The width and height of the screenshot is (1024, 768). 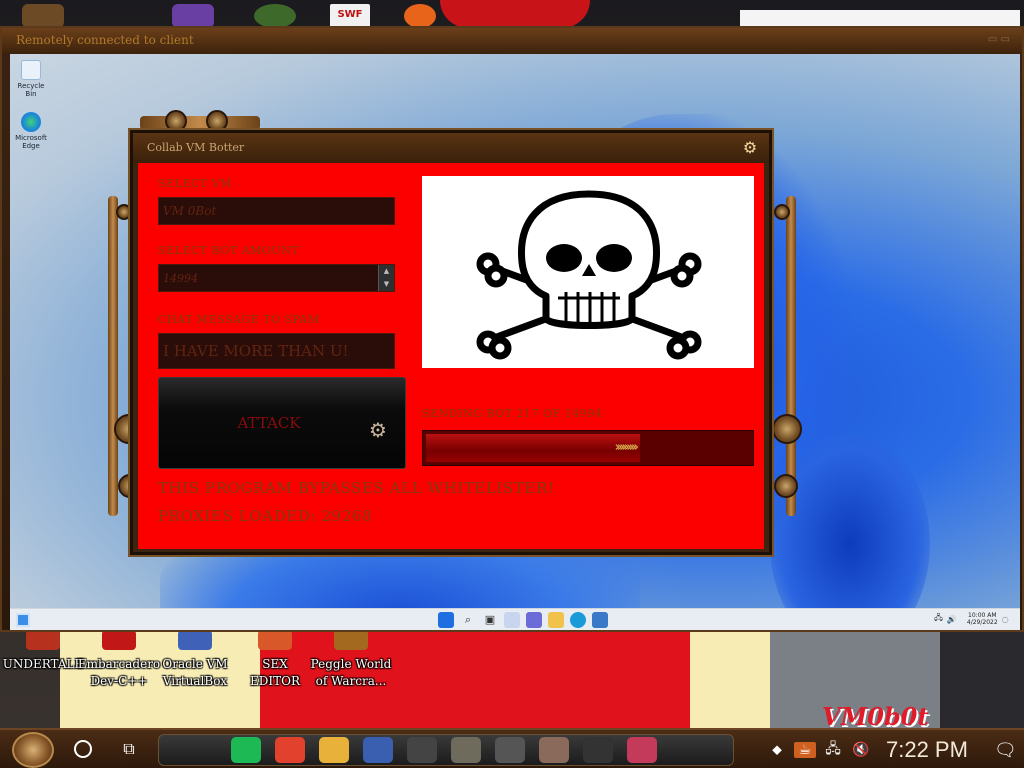 What do you see at coordinates (193, 16) in the screenshot?
I see `visual-studio-icon` at bounding box center [193, 16].